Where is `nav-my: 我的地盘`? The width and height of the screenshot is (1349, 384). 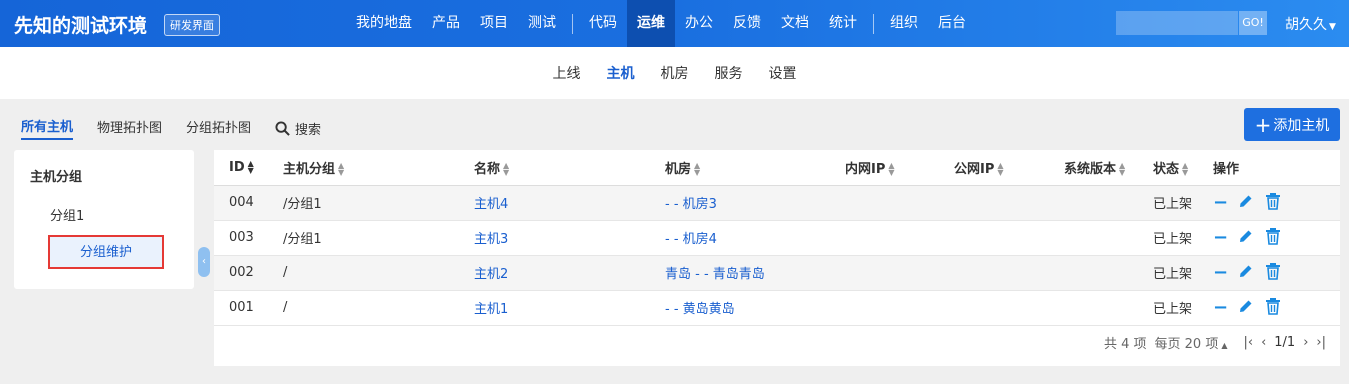 nav-my: 我的地盘 is located at coordinates (384, 23).